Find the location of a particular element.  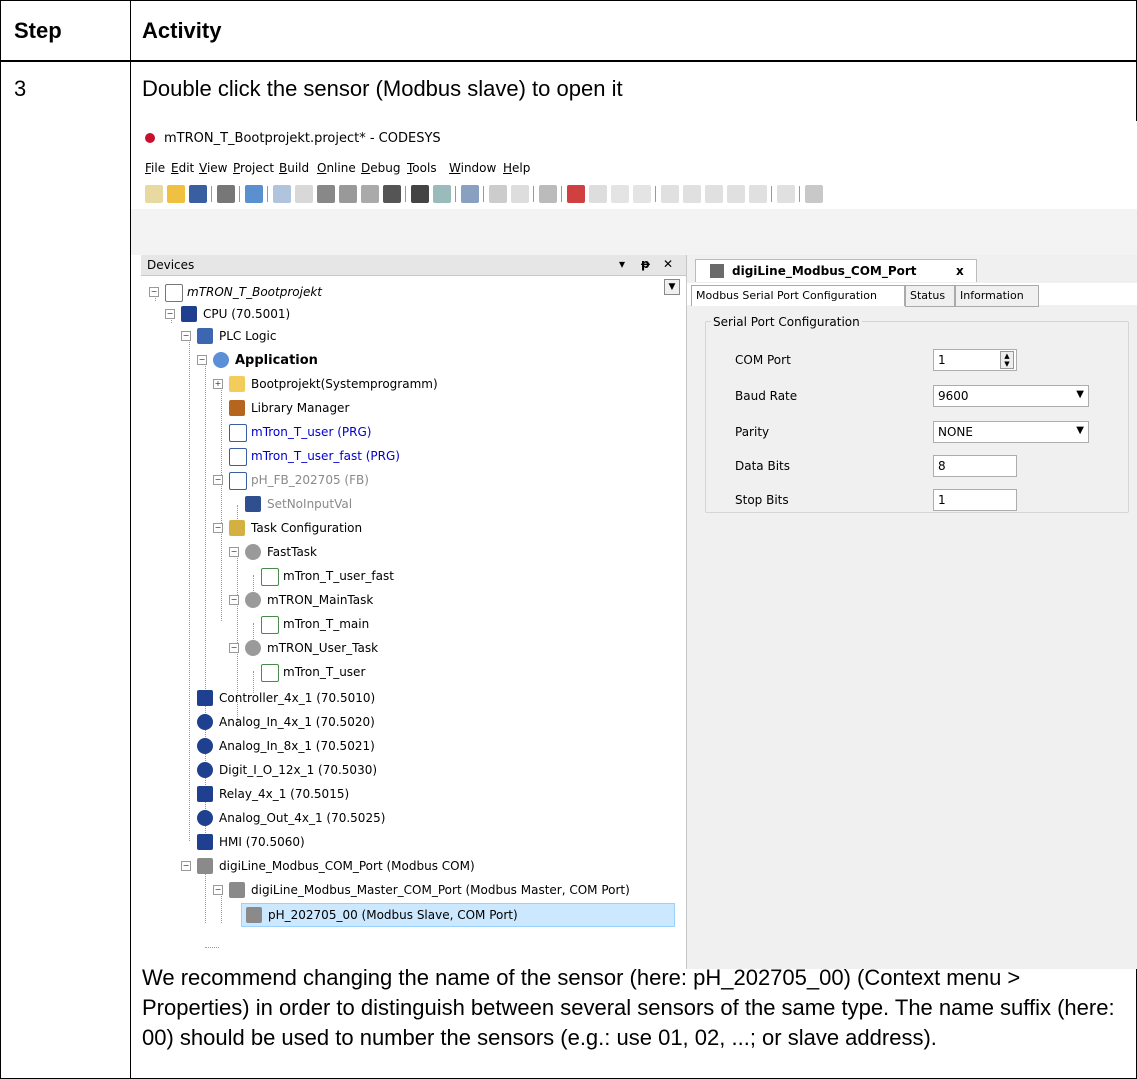

stop-bits-field: 1 is located at coordinates (975, 500).